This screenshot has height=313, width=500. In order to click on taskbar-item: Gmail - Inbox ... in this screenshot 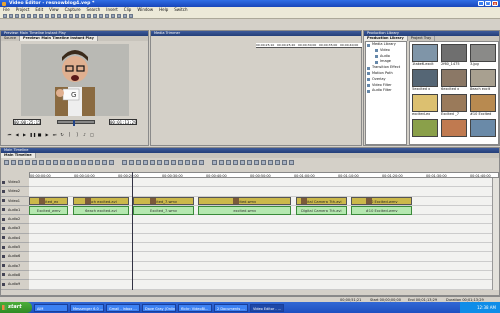, I will do `click(123, 307)`.